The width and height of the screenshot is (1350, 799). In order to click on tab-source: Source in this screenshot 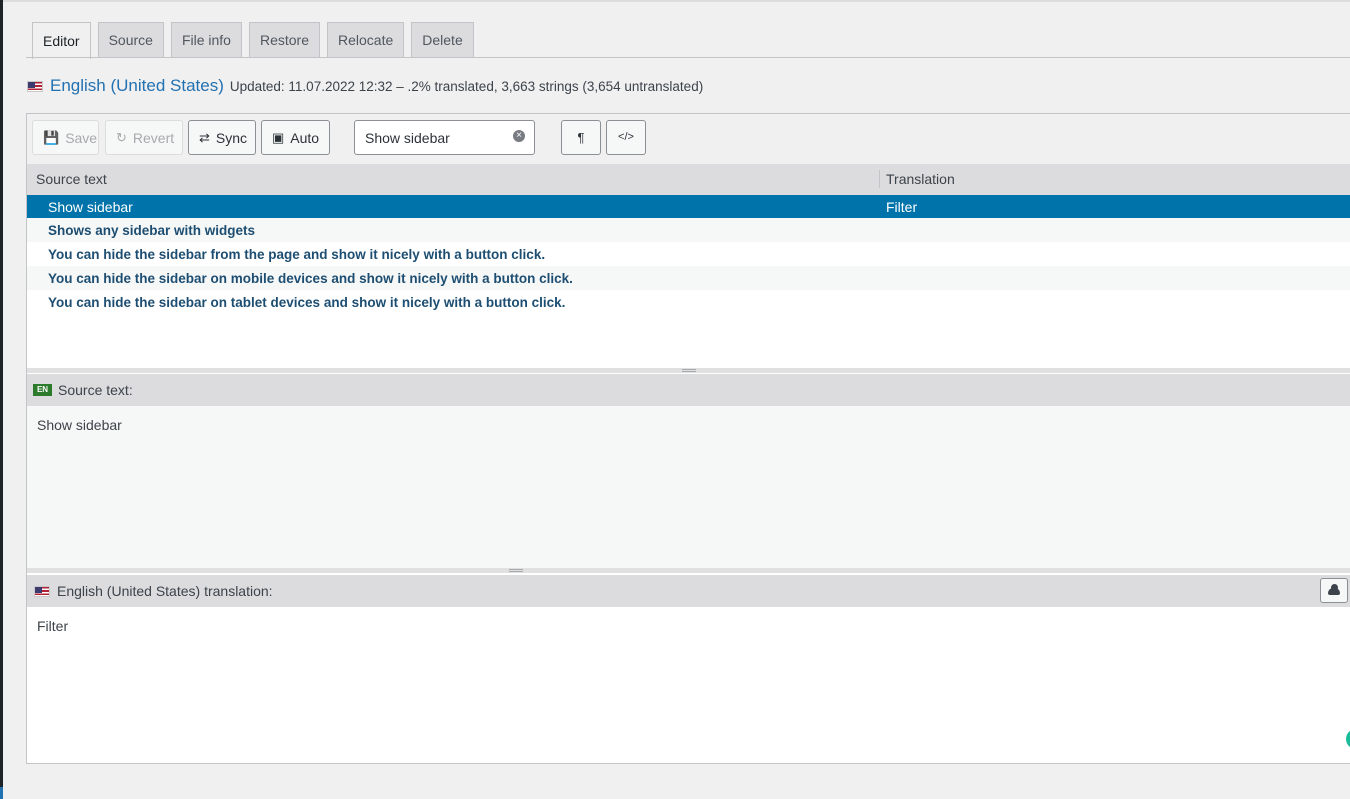, I will do `click(130, 39)`.